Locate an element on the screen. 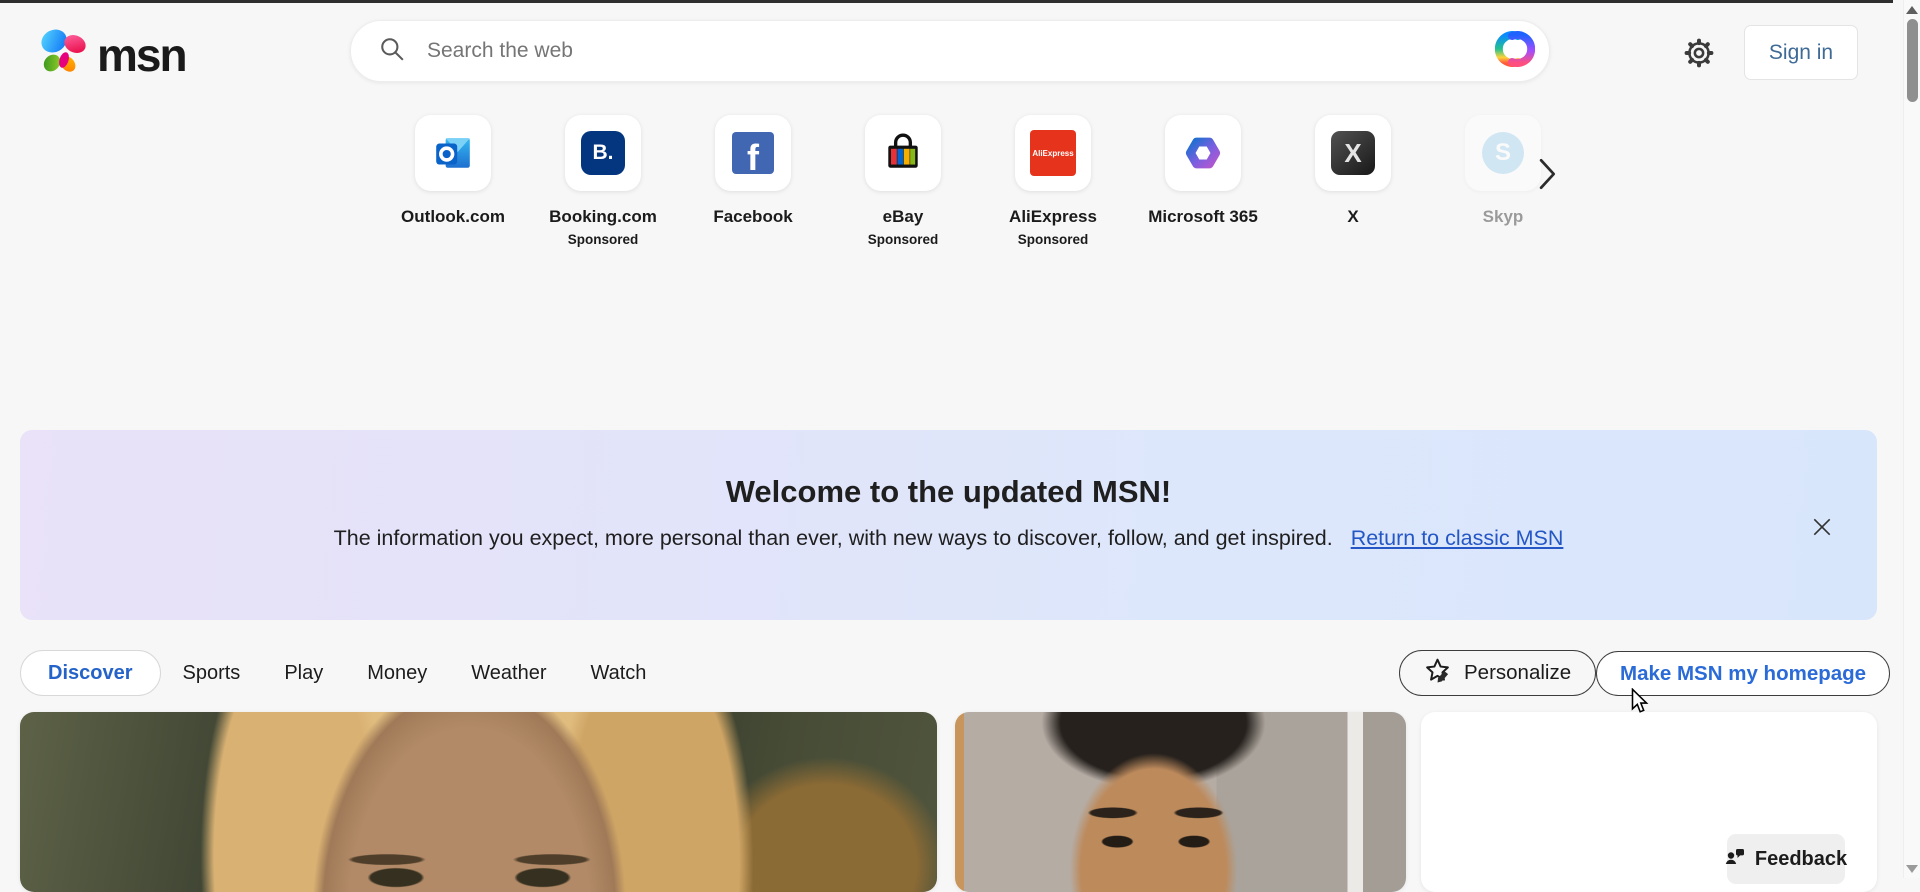 This screenshot has height=892, width=1920. banner-close-button is located at coordinates (1823, 528).